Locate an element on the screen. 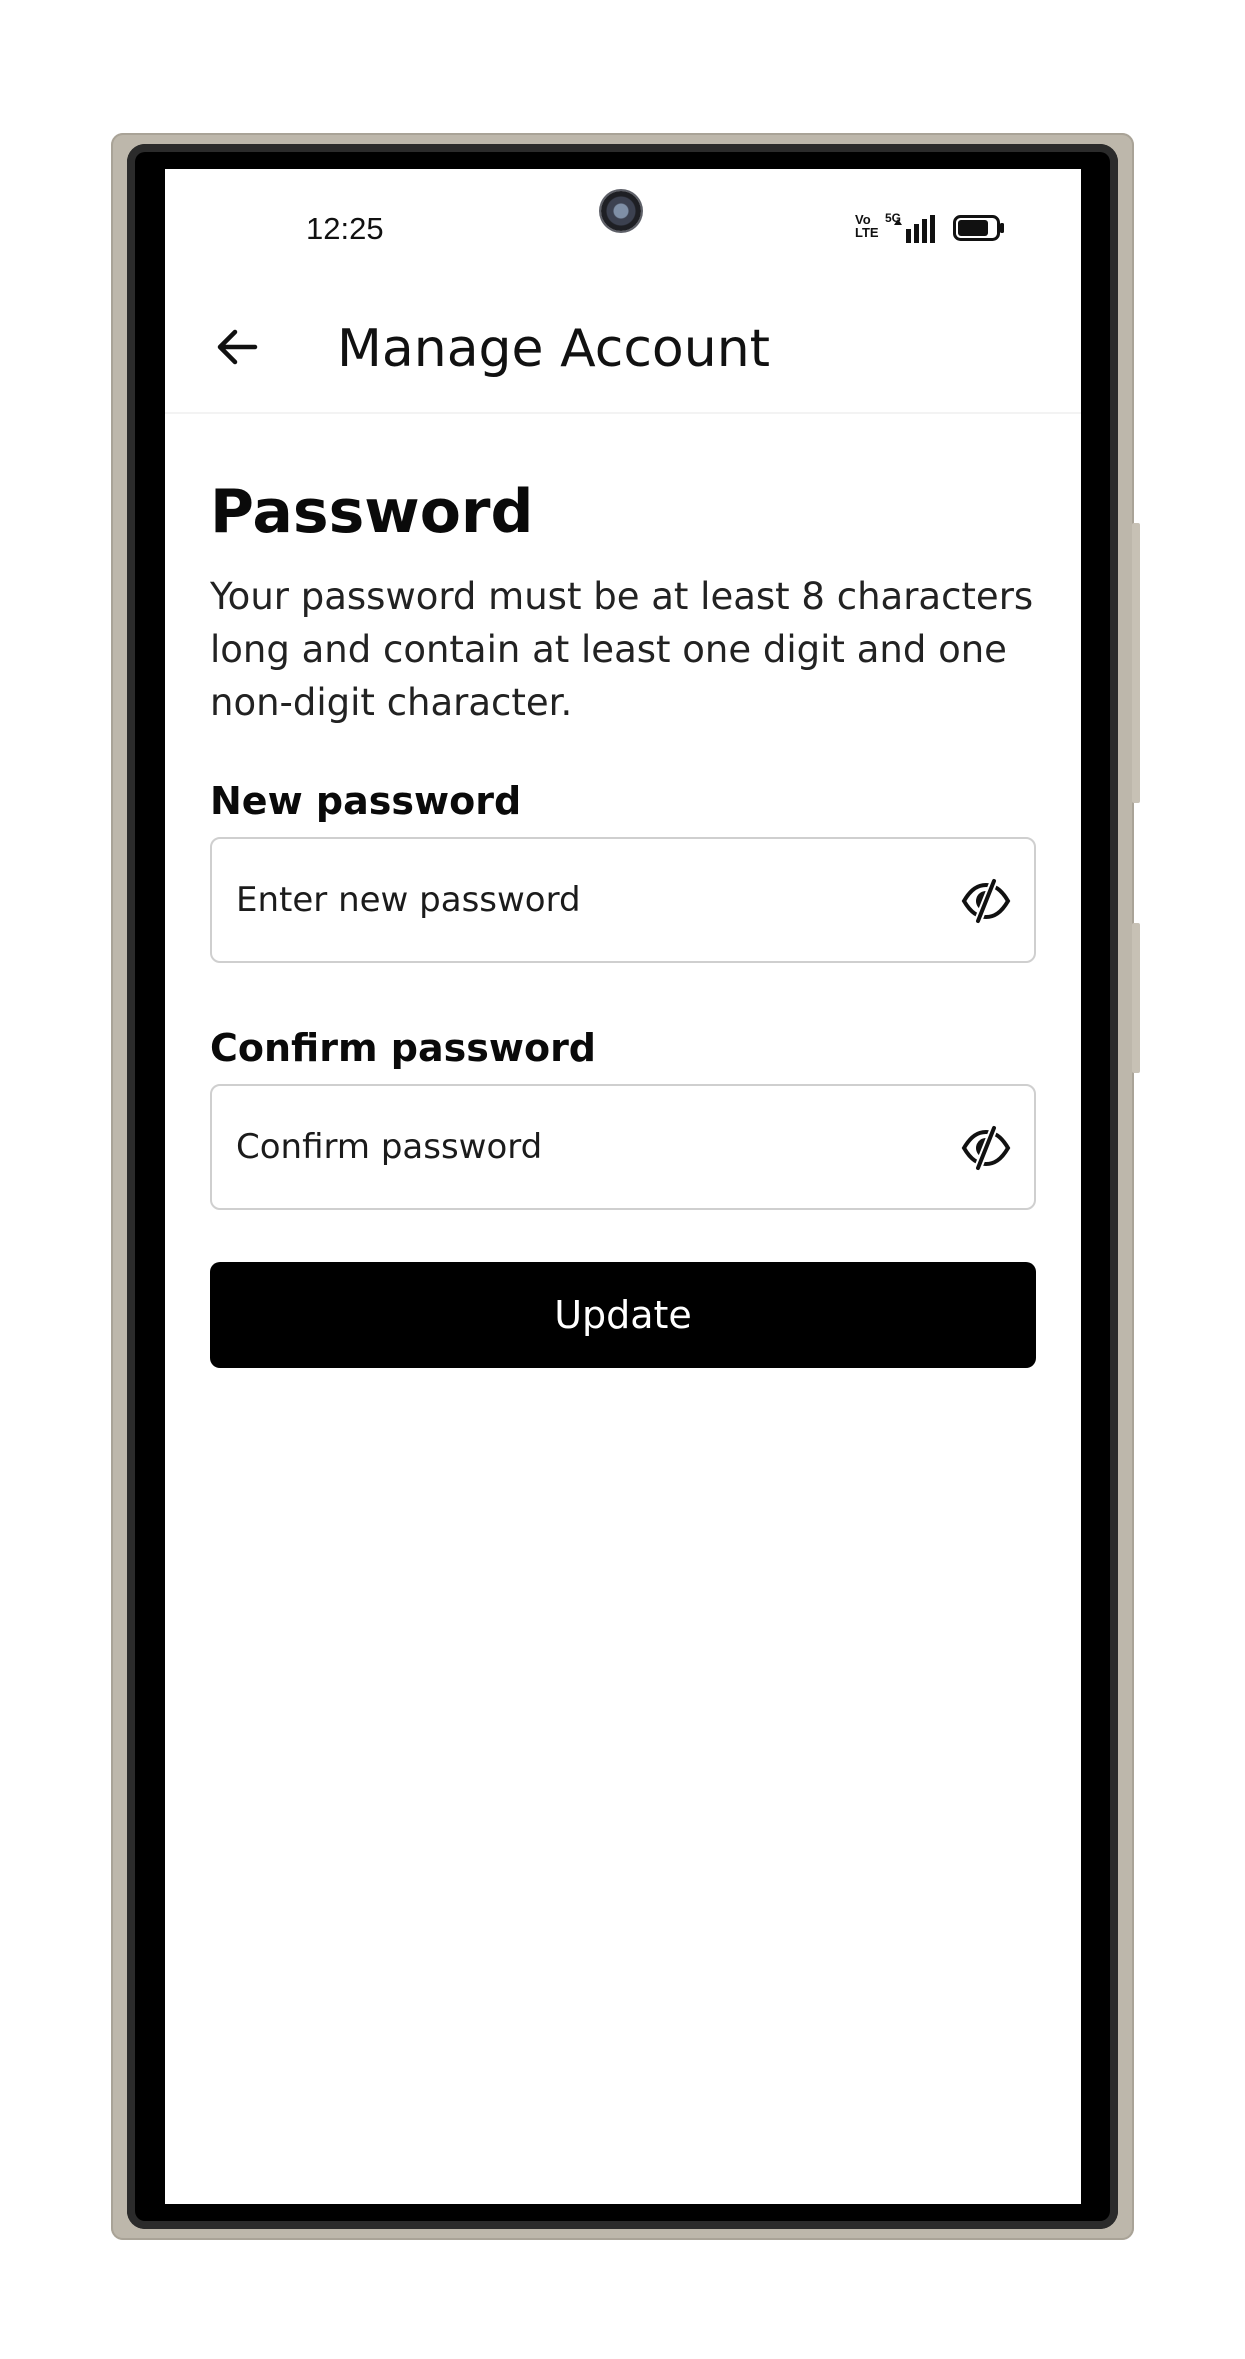 This screenshot has height=2359, width=1245. page-title: Password is located at coordinates (372, 512).